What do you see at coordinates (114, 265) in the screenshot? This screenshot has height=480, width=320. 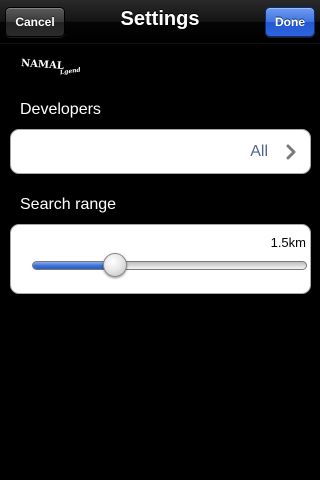 I see `search-range-slider-thumb` at bounding box center [114, 265].